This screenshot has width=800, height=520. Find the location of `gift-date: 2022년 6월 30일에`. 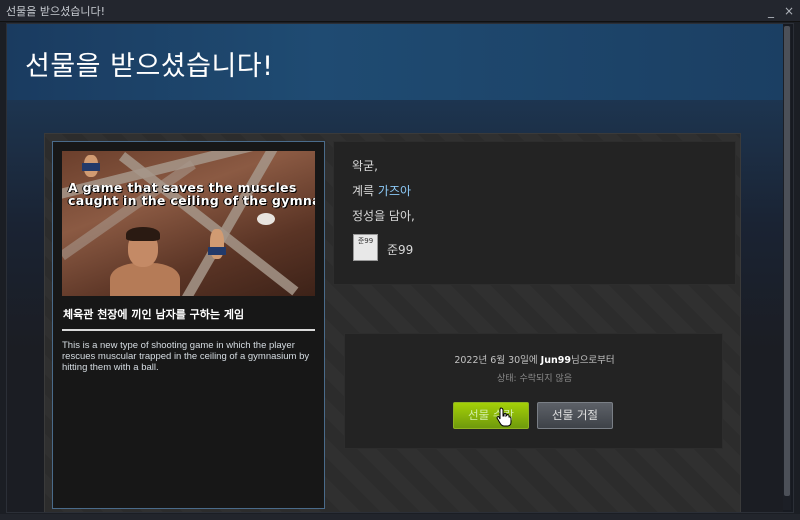

gift-date: 2022년 6월 30일에 is located at coordinates (497, 360).